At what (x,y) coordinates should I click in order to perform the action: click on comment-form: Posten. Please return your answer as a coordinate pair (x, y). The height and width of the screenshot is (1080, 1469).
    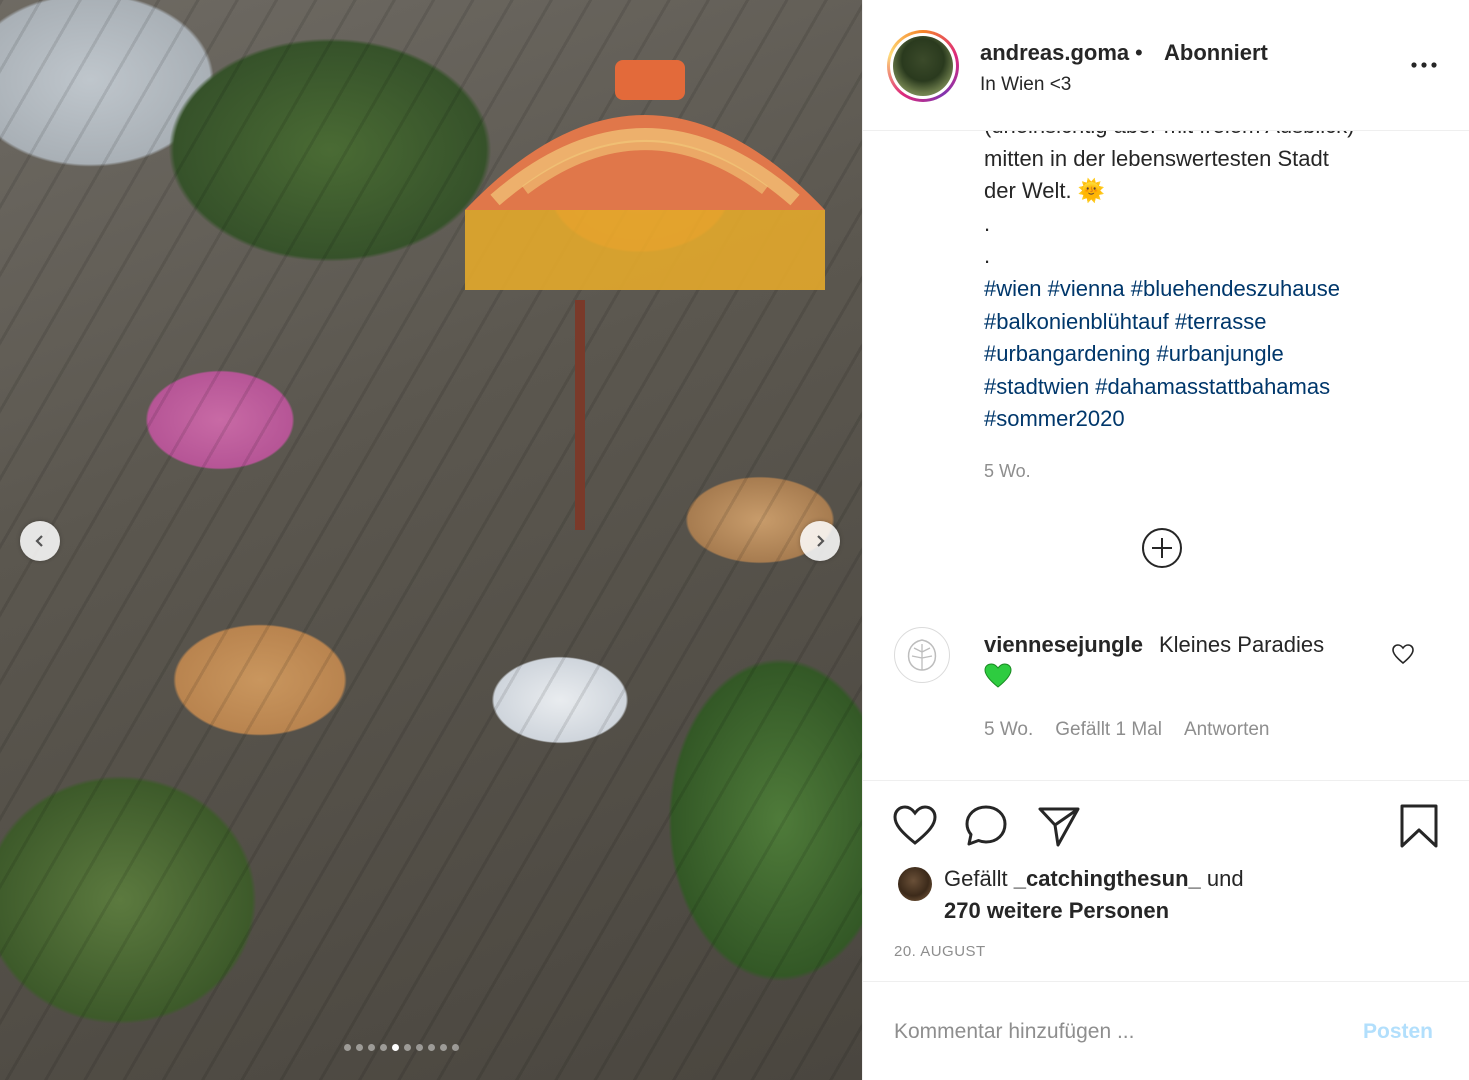
    Looking at the image, I should click on (1166, 1030).